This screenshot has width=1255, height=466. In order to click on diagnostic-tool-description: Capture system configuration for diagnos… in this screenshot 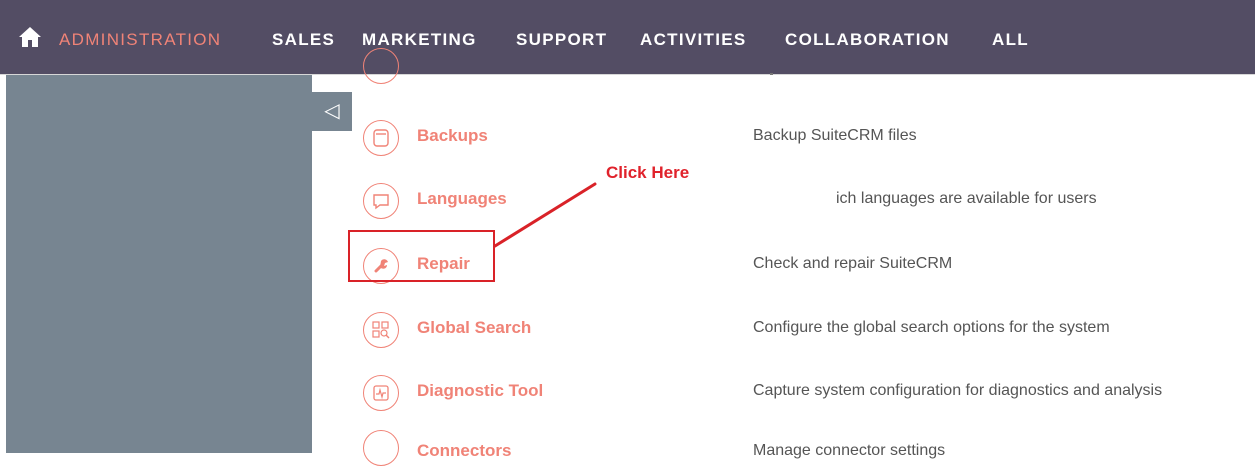, I will do `click(958, 390)`.